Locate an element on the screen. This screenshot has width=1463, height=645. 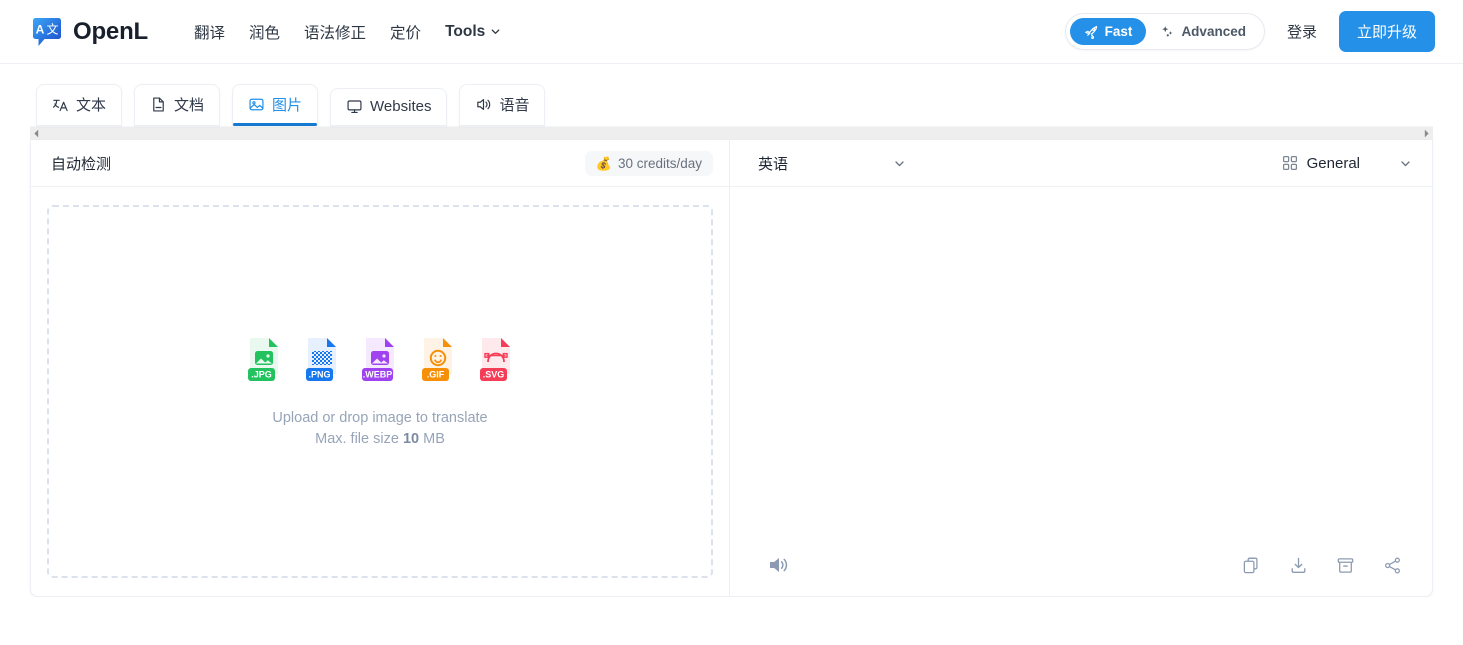
tab-text: 文本 is located at coordinates (79, 105).